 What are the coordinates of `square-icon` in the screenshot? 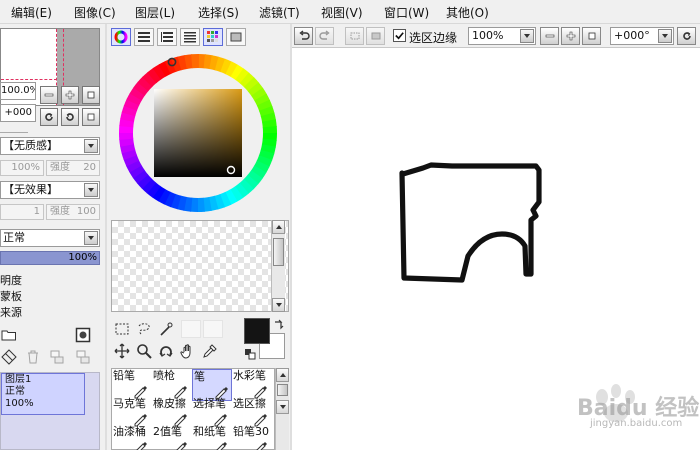 It's located at (91, 95).